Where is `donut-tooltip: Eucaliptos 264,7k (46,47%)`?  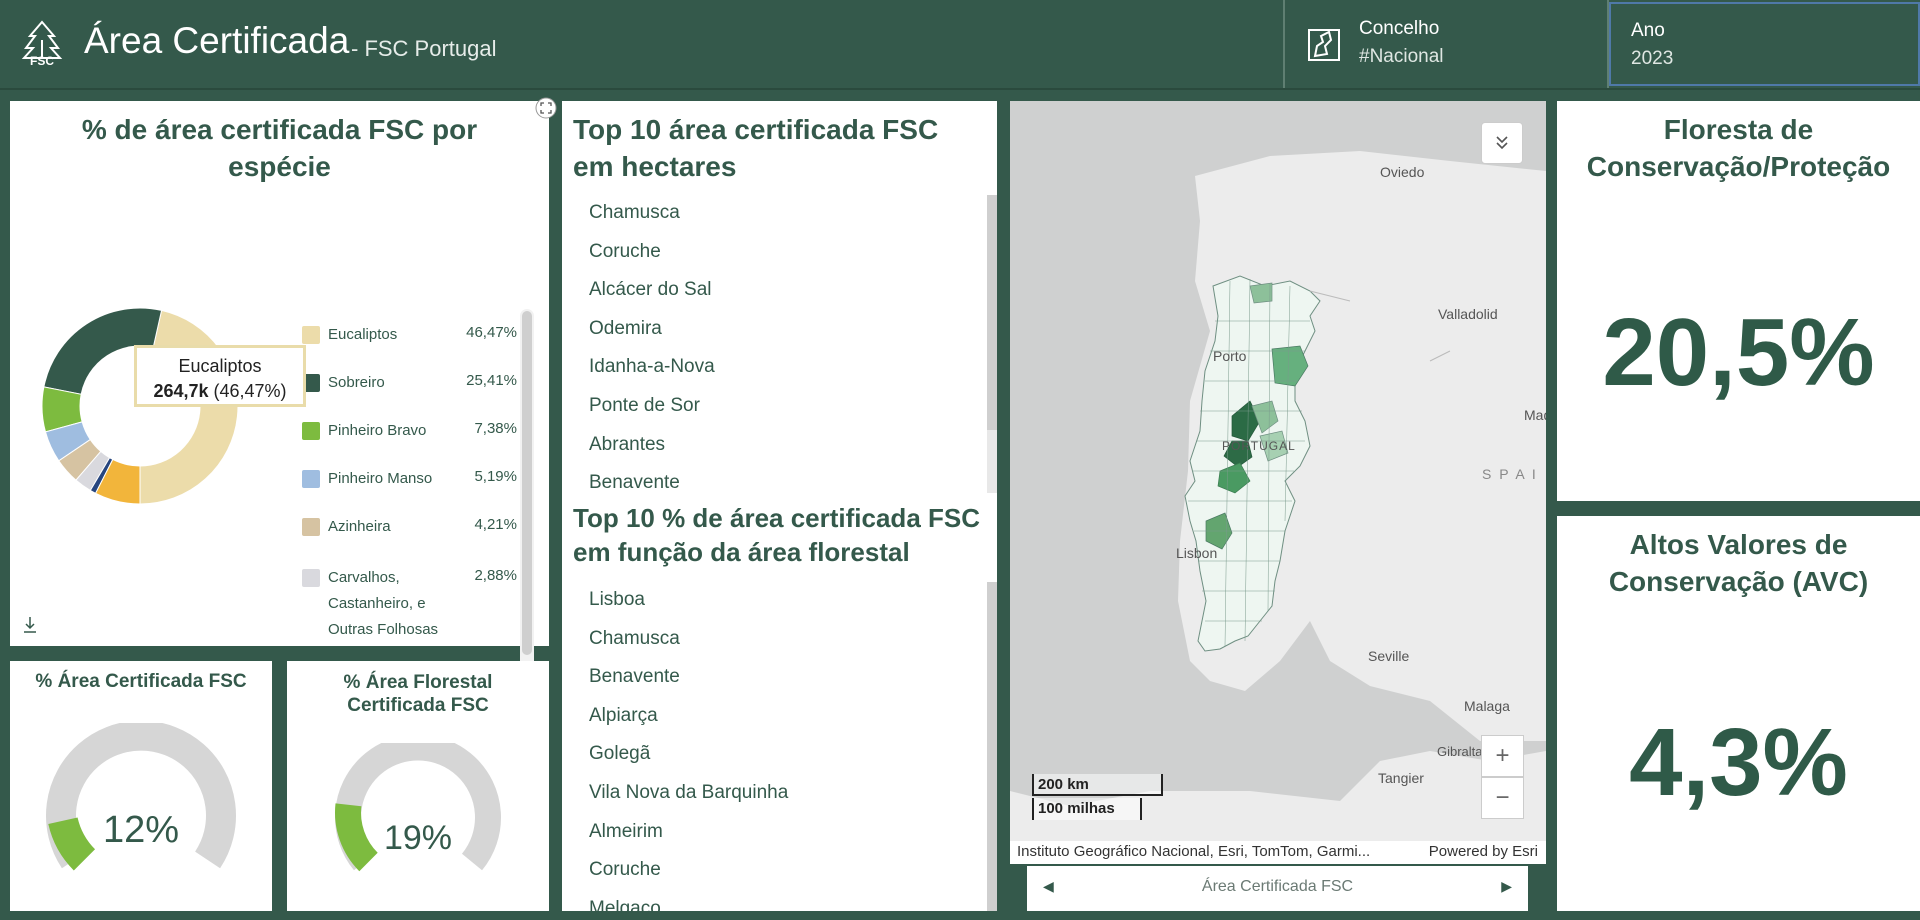
donut-tooltip: Eucaliptos 264,7k (46,47%) is located at coordinates (220, 376).